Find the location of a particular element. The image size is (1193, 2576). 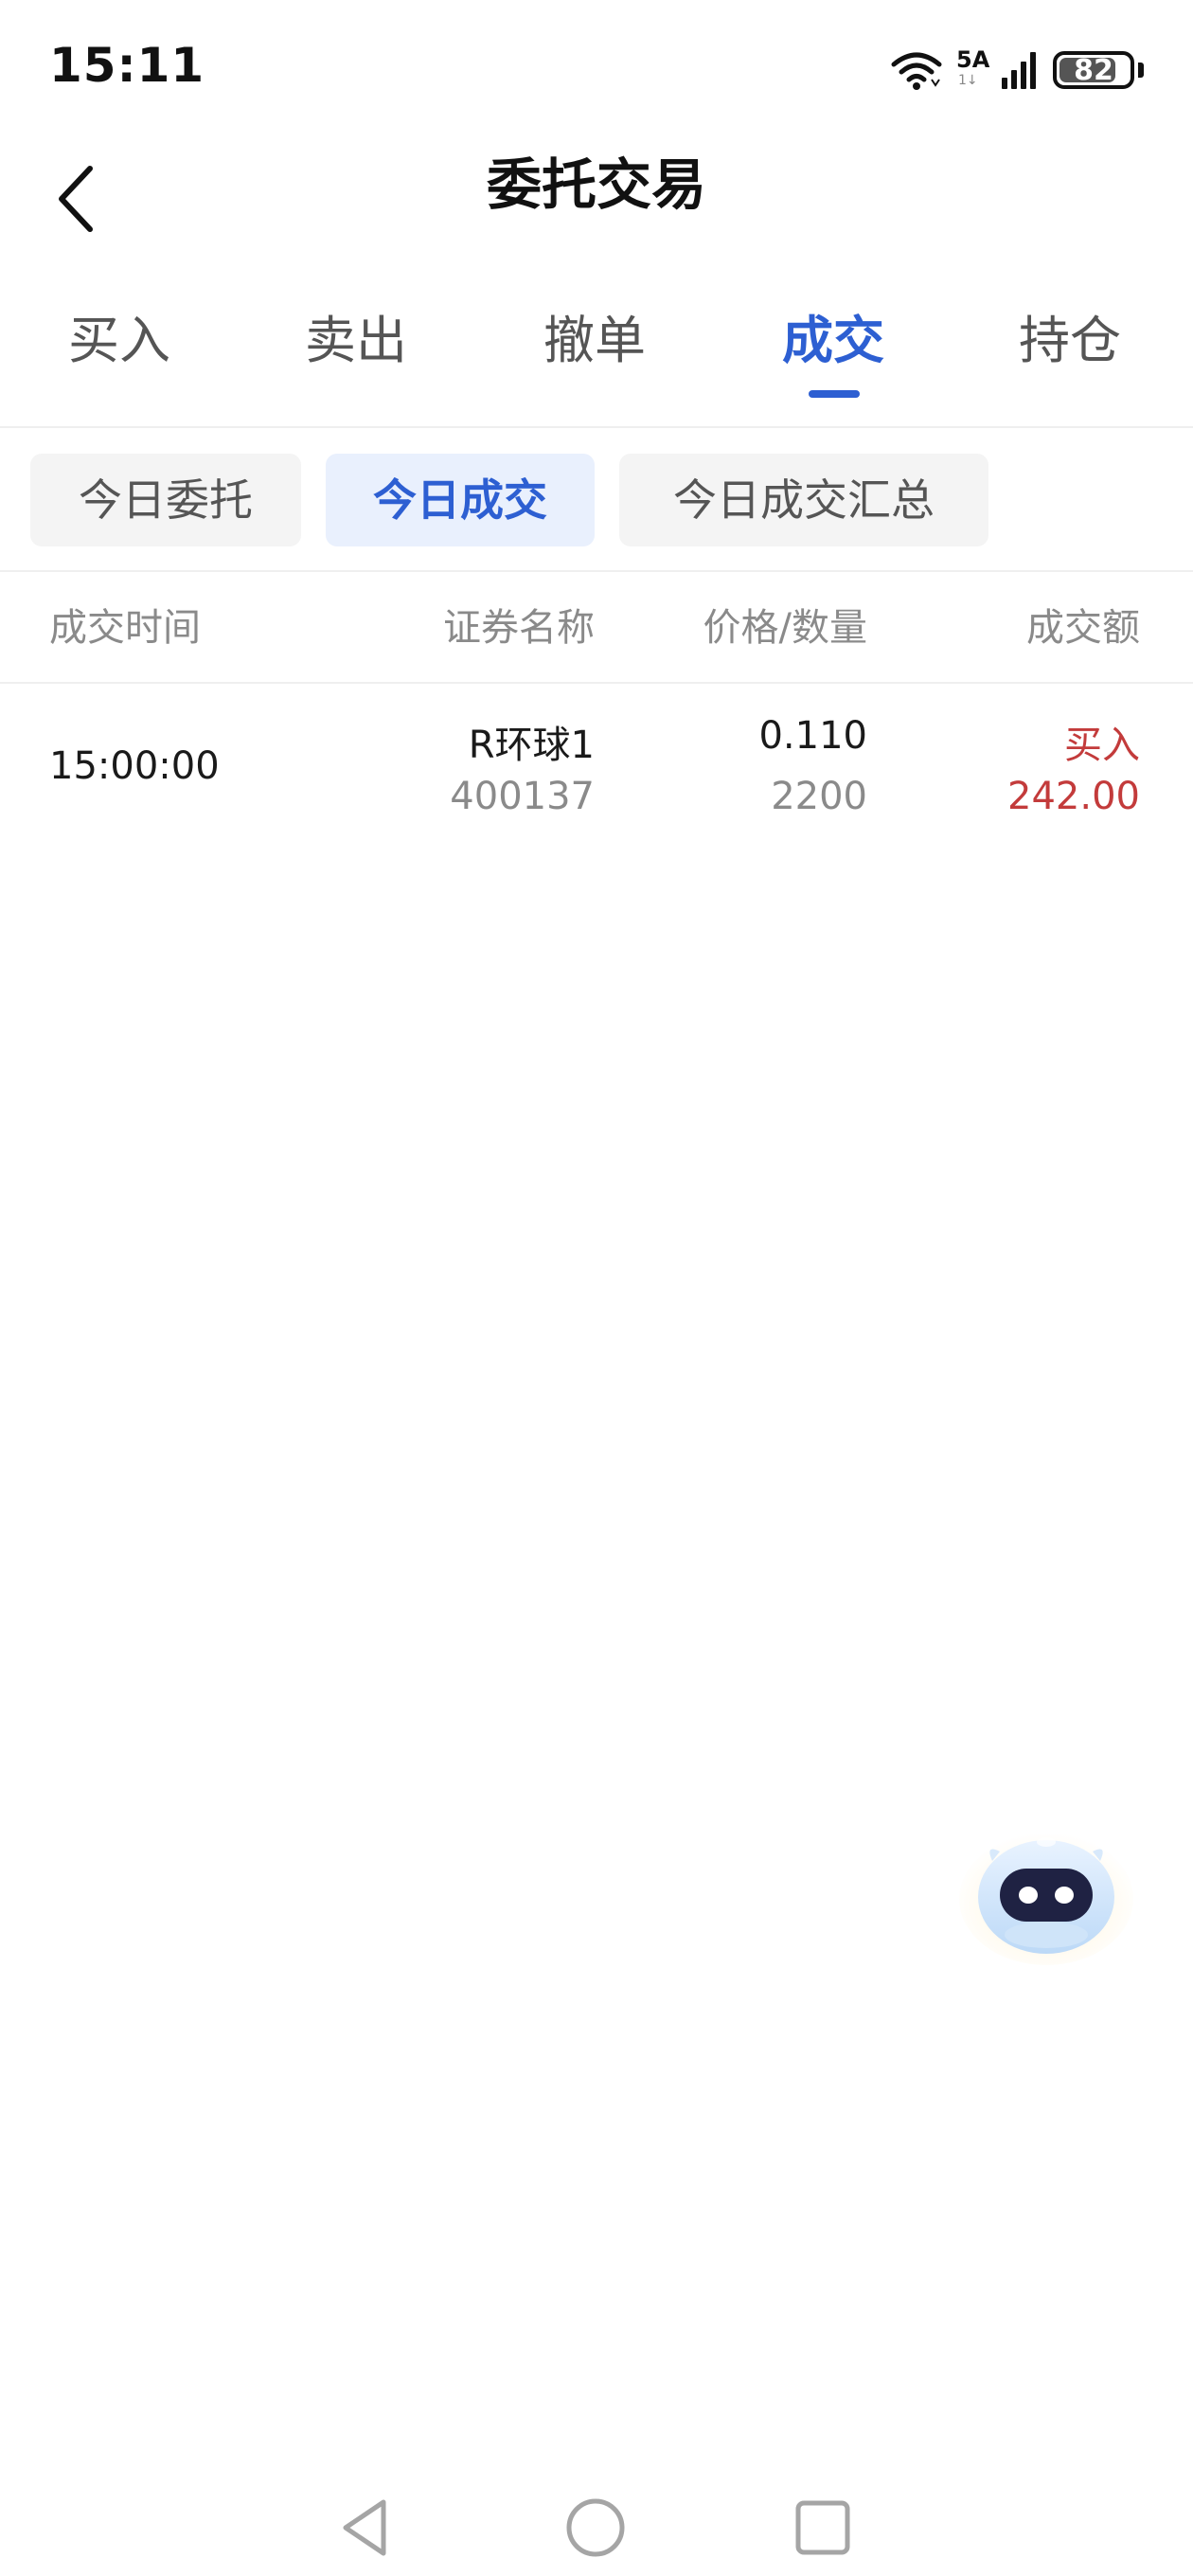

subtab-today-orders: 今日委托 is located at coordinates (165, 500).